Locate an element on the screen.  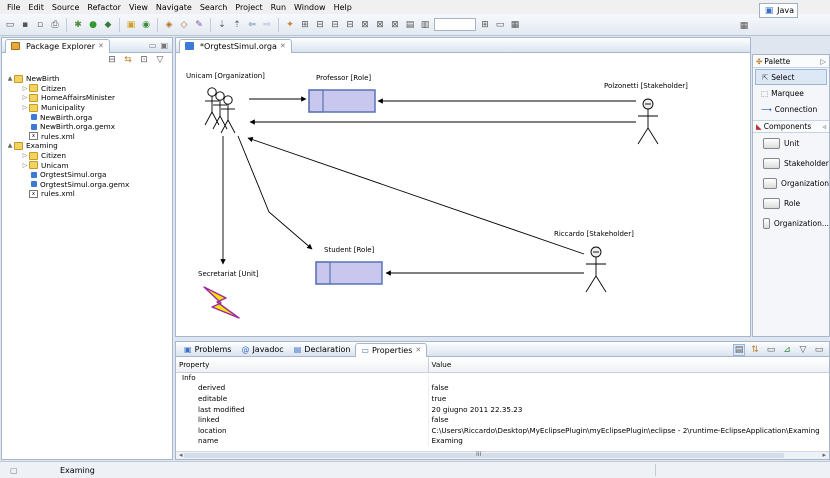
open-task-icon: ◇ is located at coordinates (184, 25).